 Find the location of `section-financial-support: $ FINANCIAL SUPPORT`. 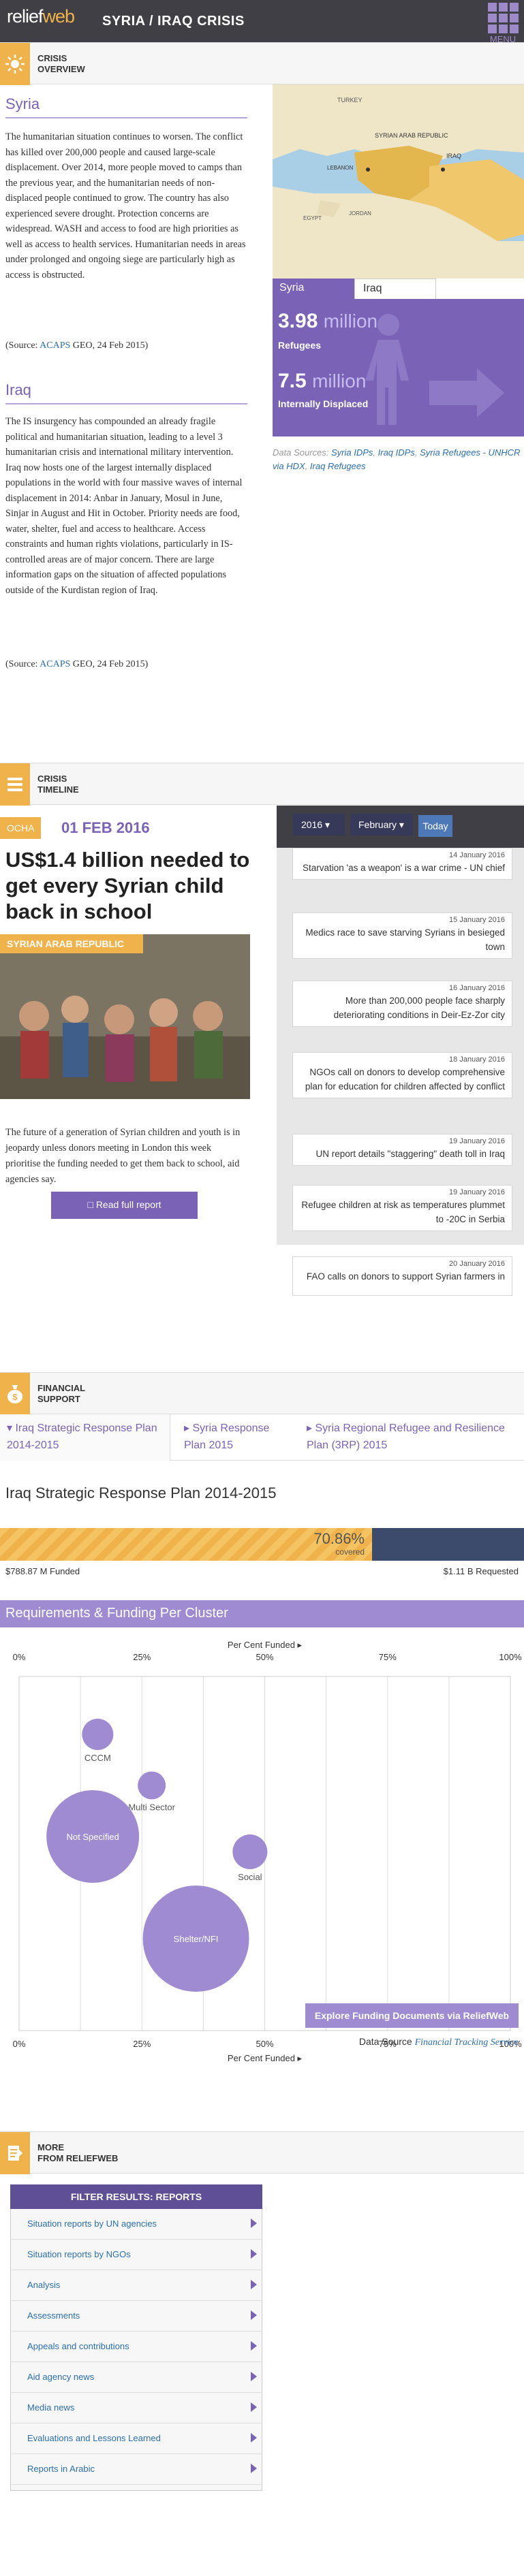

section-financial-support: $ FINANCIAL SUPPORT is located at coordinates (262, 1393).